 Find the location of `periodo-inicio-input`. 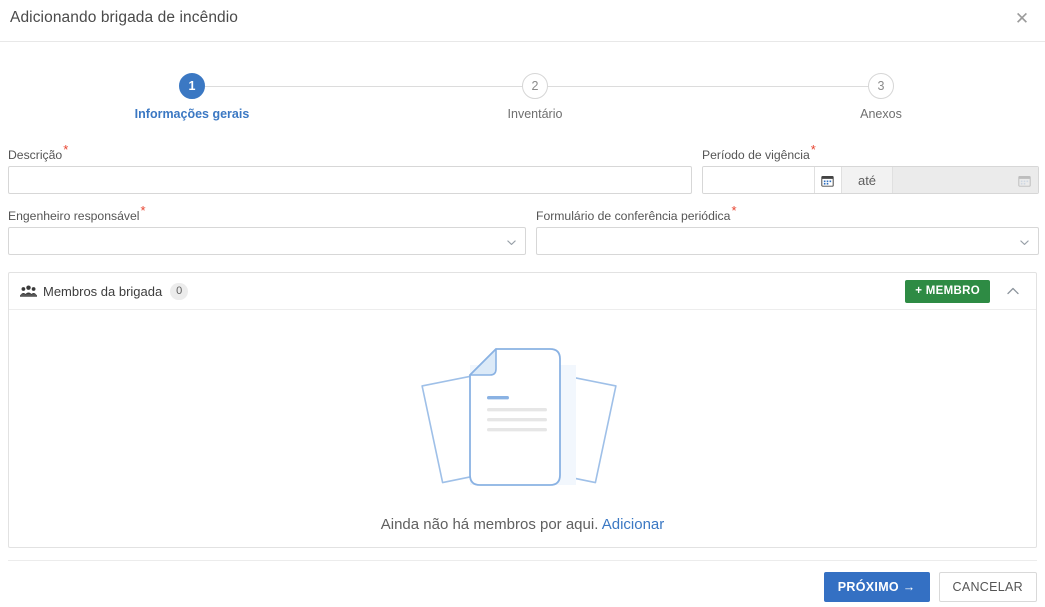

periodo-inicio-input is located at coordinates (758, 180).